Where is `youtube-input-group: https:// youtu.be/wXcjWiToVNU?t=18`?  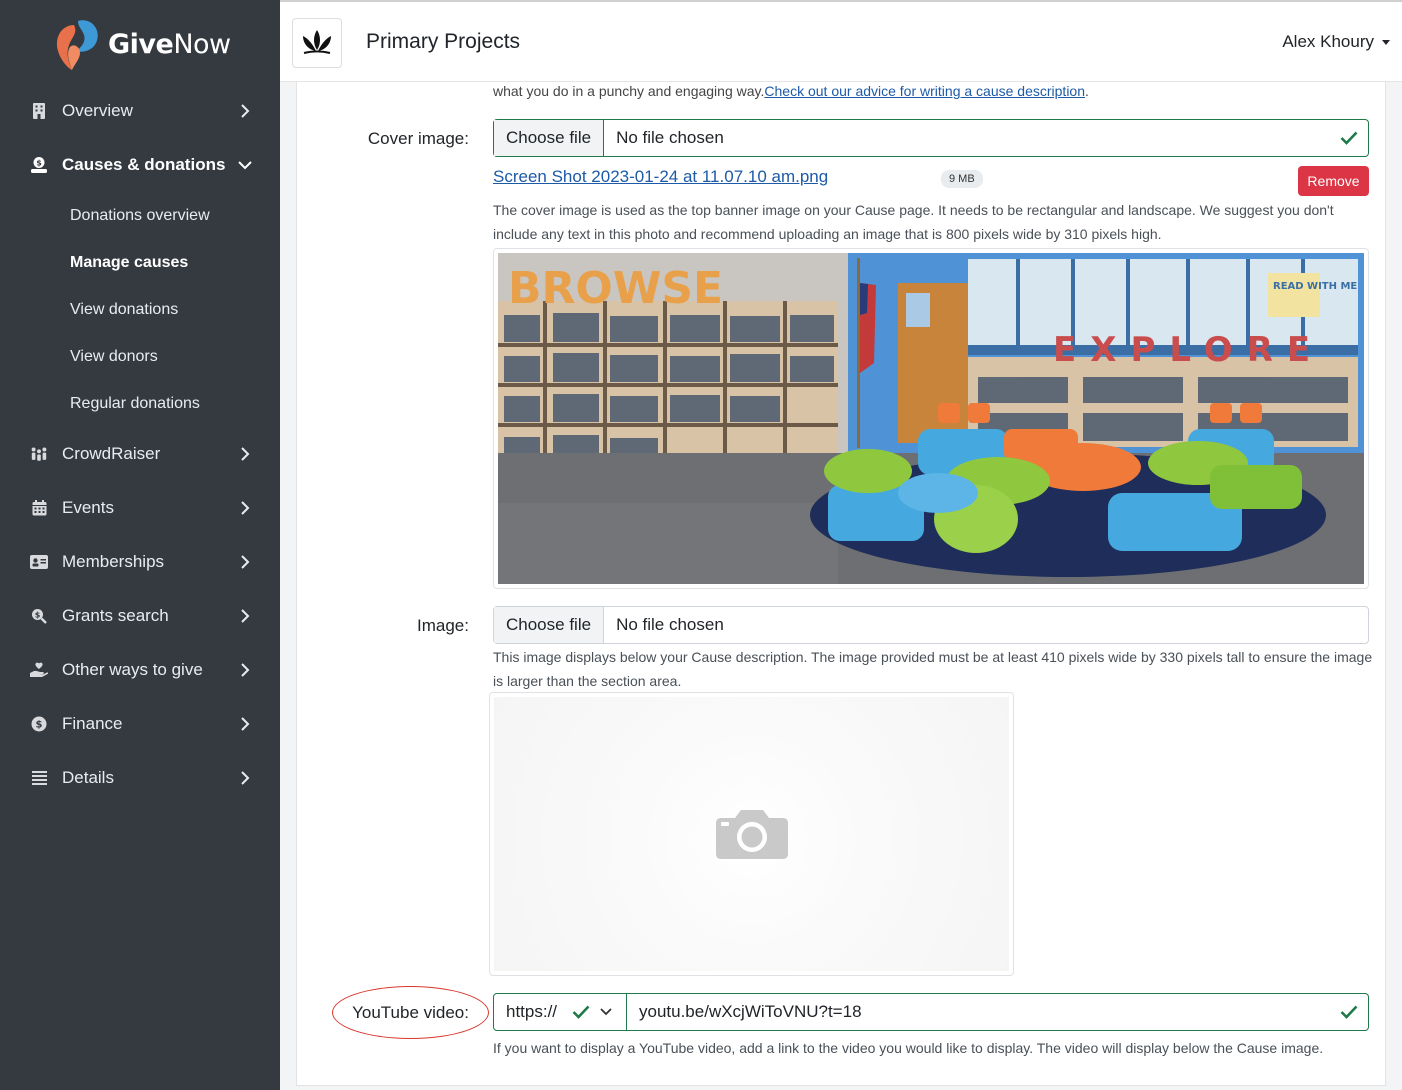 youtube-input-group: https:// youtu.be/wXcjWiToVNU?t=18 is located at coordinates (931, 1012).